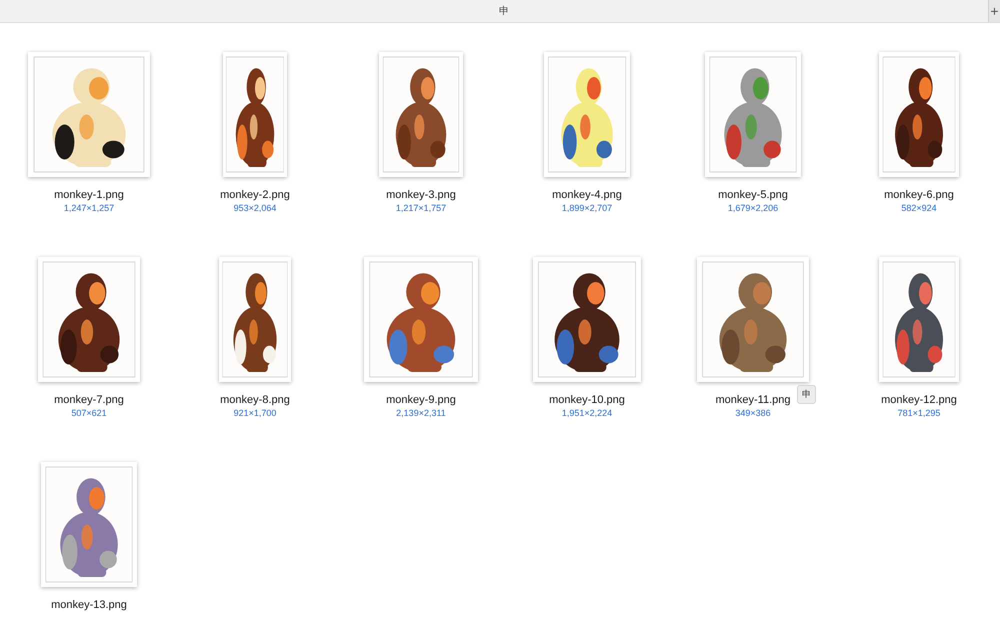 Image resolution: width=1000 pixels, height=617 pixels. I want to click on file-name: monkey-13.png, so click(89, 605).